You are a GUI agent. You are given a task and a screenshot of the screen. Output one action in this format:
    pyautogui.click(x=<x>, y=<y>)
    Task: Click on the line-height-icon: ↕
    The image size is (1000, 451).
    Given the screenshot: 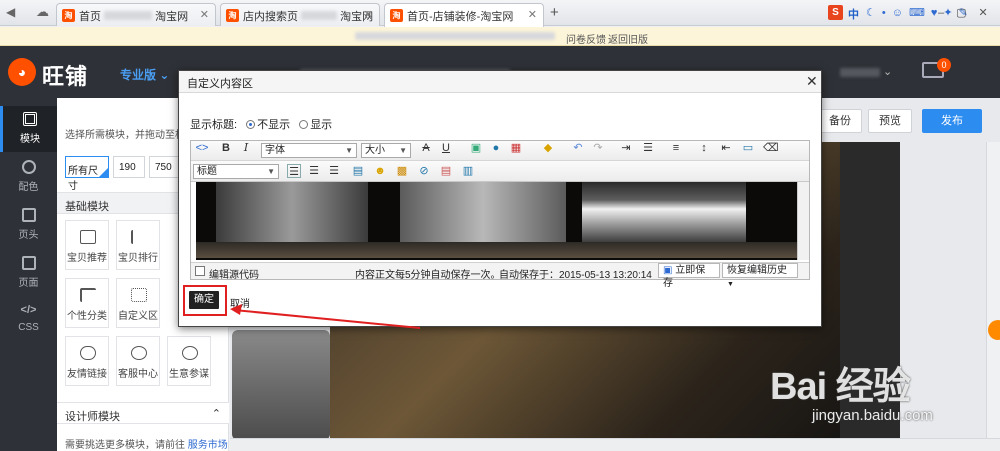 What is the action you would take?
    pyautogui.click(x=704, y=148)
    